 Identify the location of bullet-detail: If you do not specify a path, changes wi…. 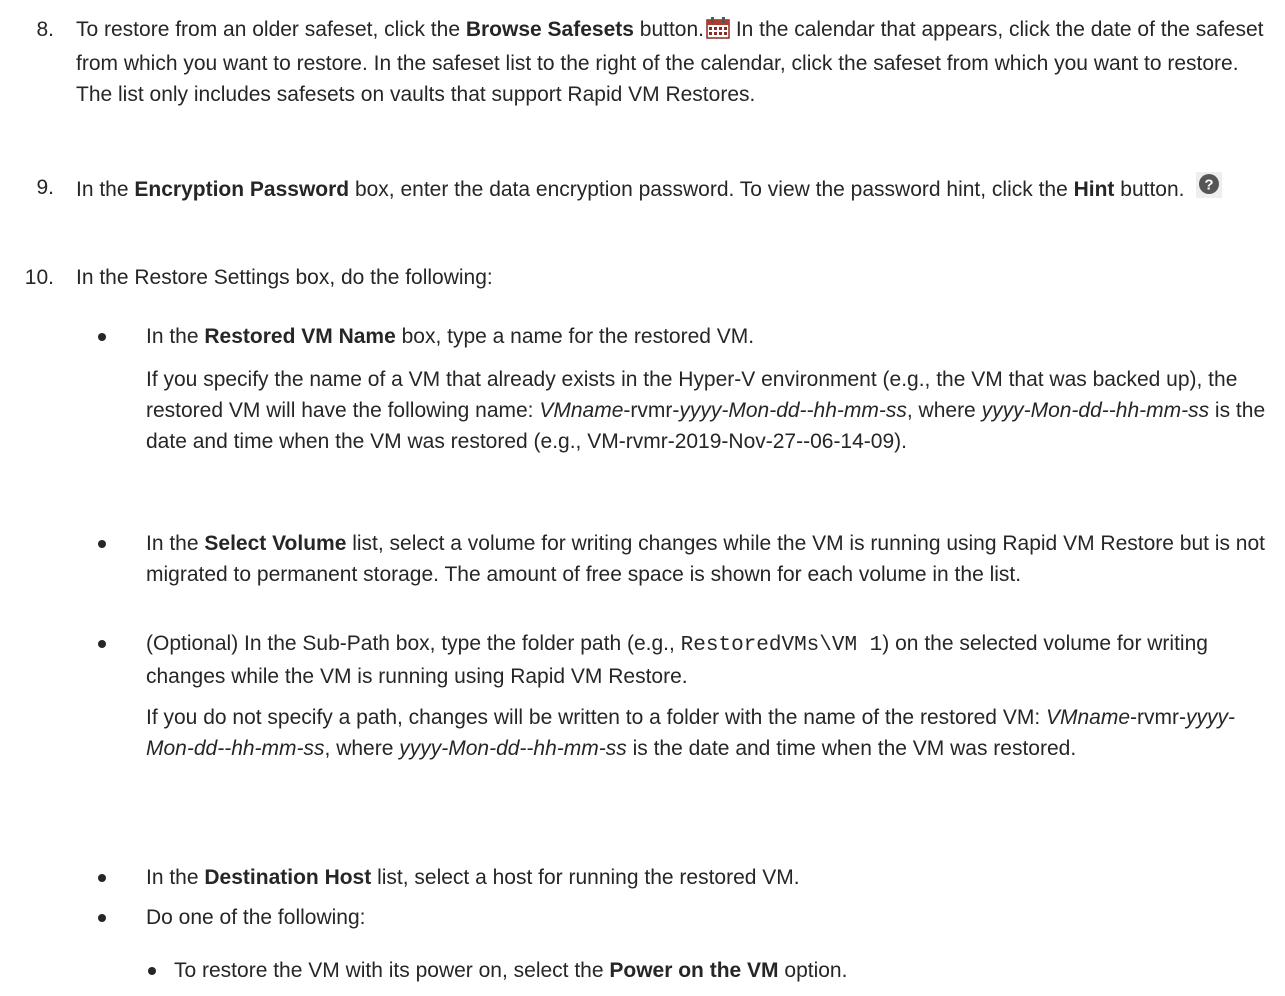
(690, 733).